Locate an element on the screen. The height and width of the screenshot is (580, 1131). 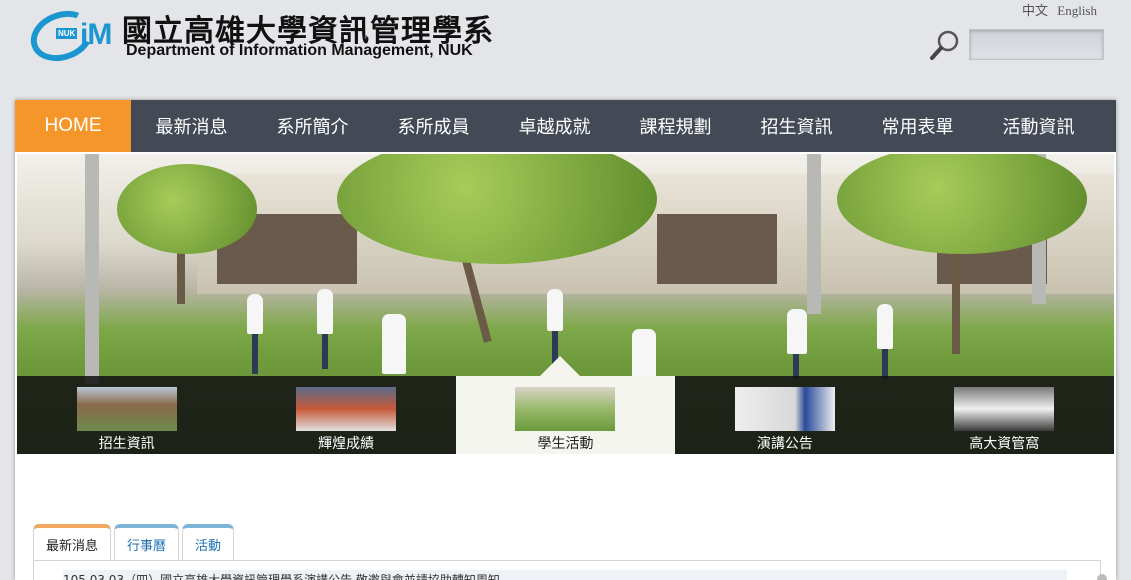
lang-en-link: English is located at coordinates (1077, 10).